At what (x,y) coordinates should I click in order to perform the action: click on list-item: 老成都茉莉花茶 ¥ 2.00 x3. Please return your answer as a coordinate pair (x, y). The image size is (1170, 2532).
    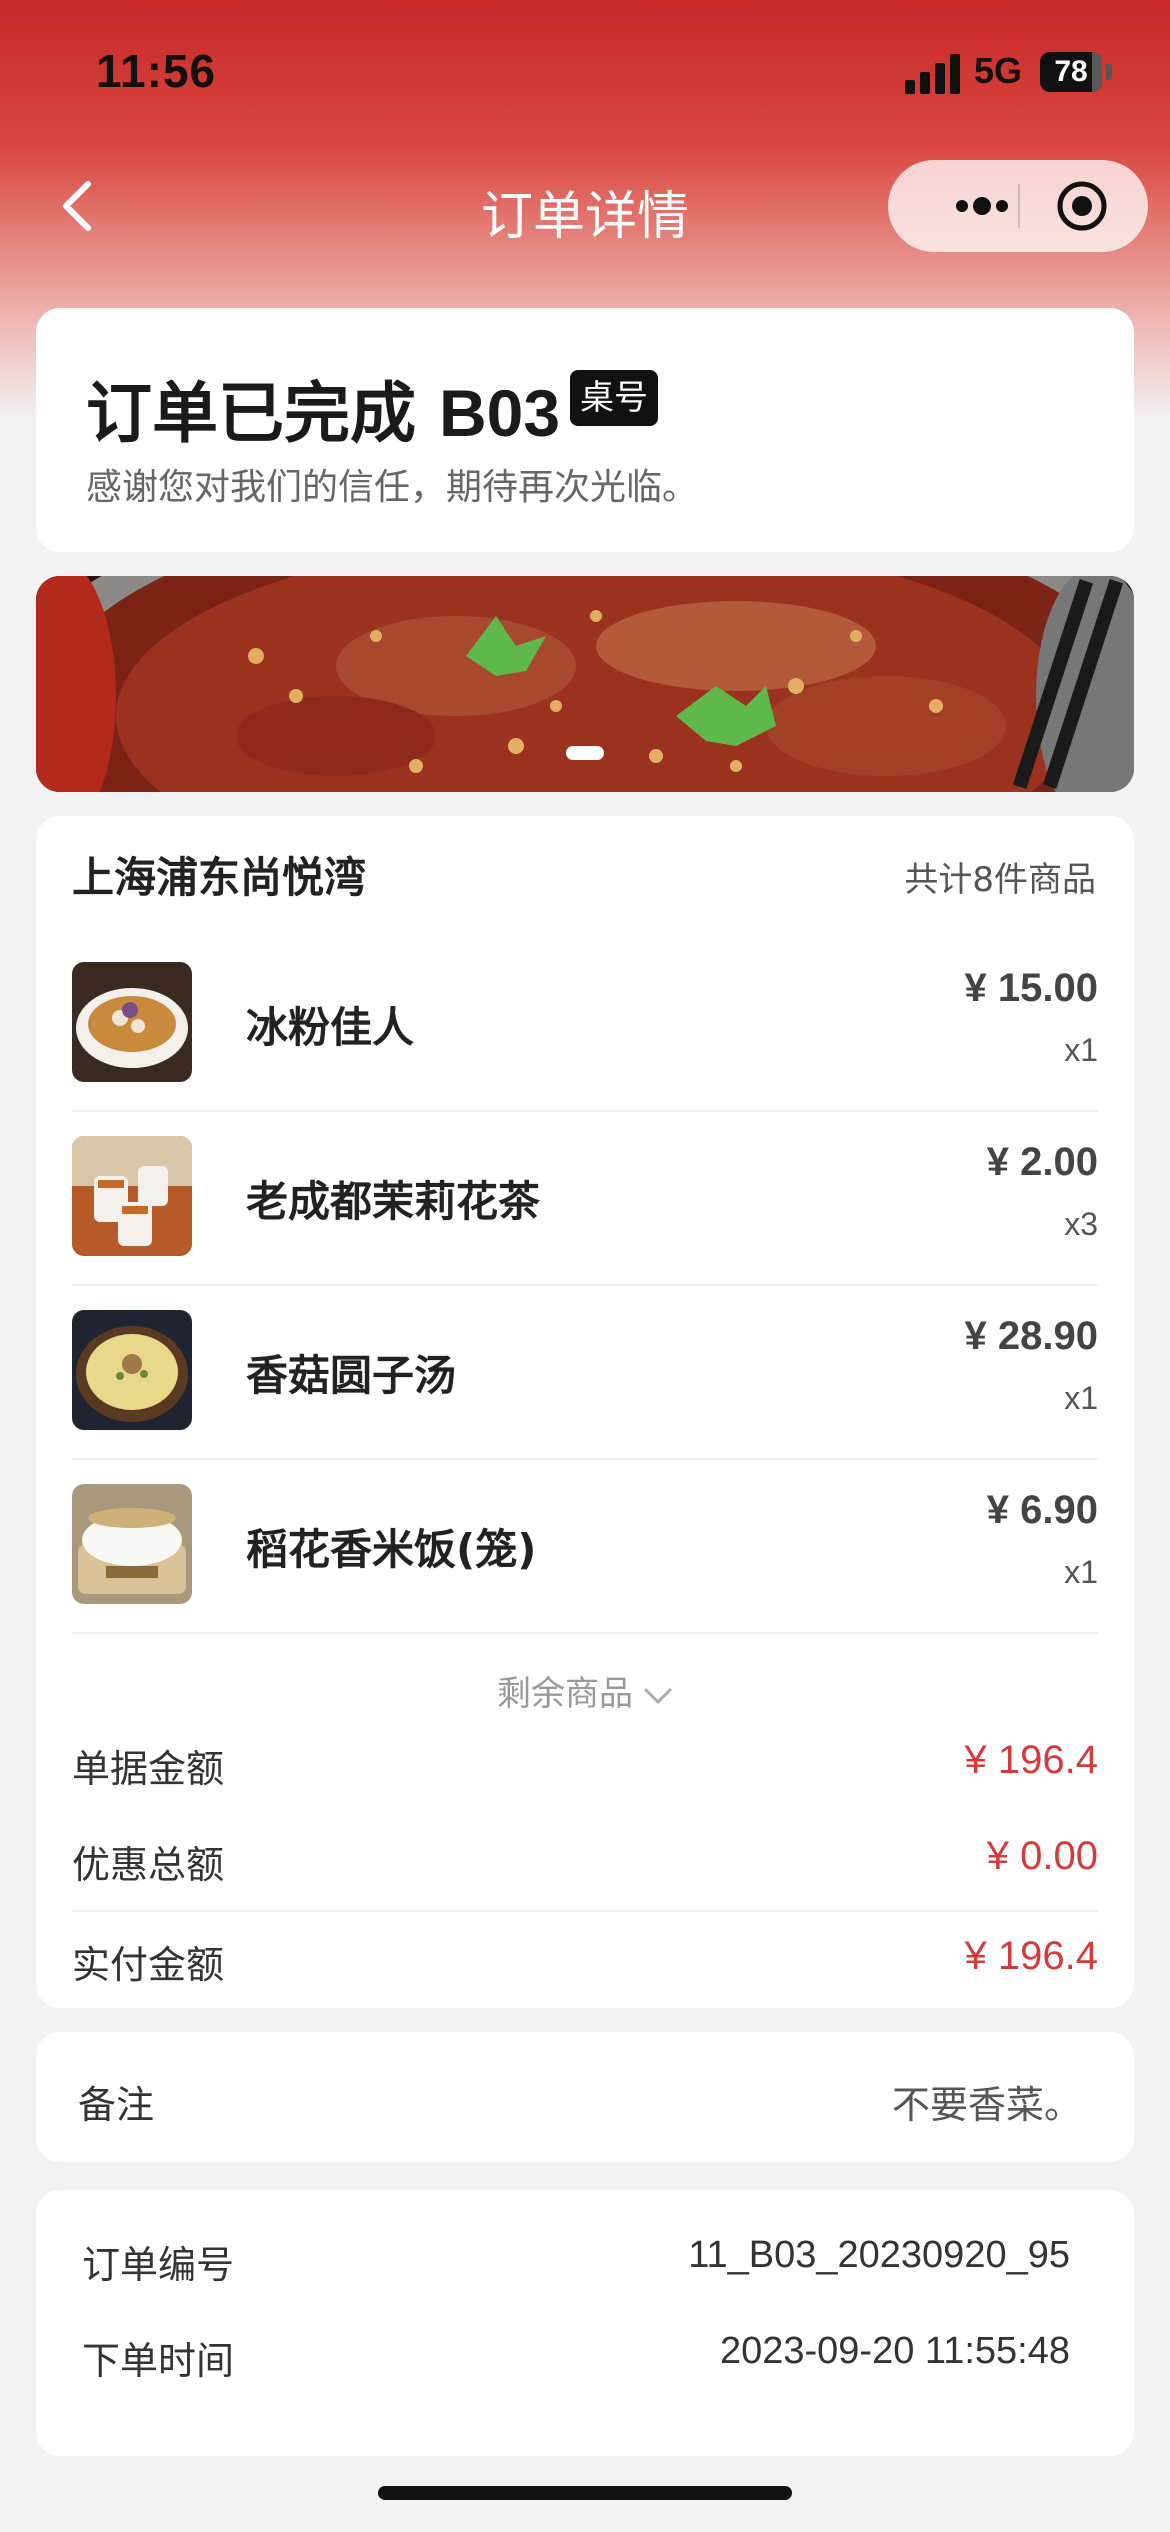
    Looking at the image, I should click on (585, 1198).